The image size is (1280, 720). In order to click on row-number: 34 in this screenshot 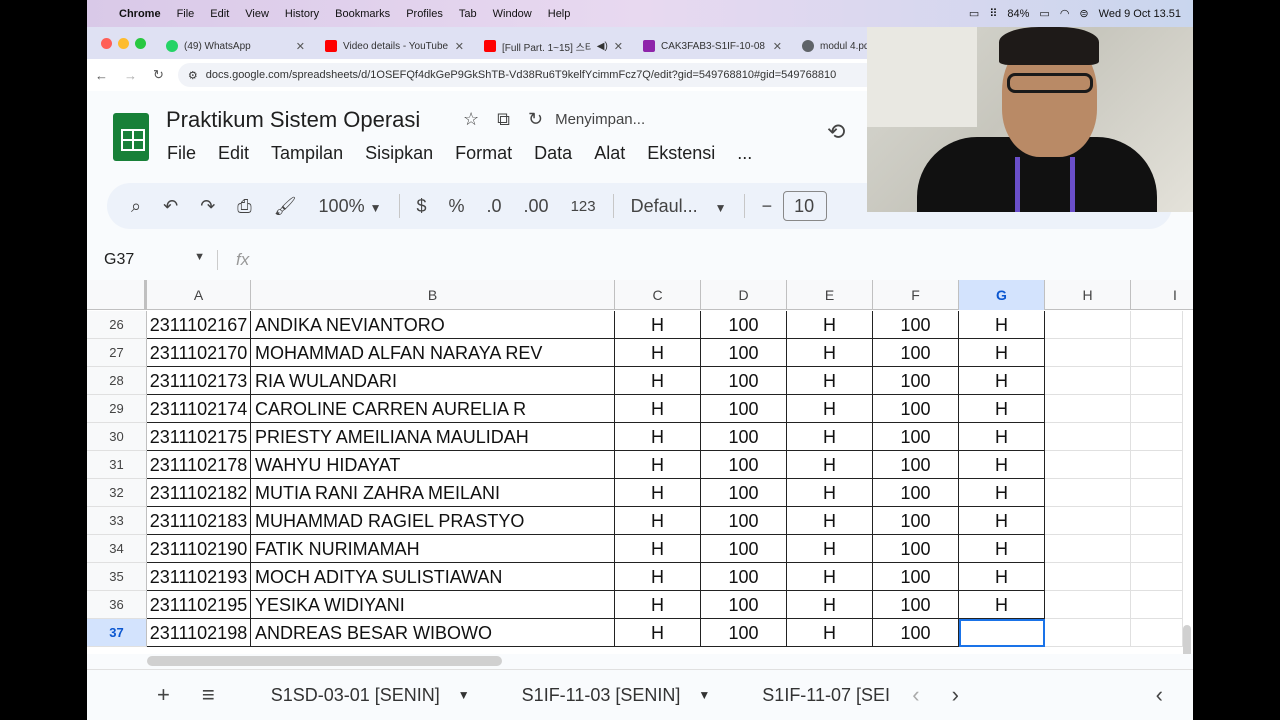, I will do `click(117, 549)`.